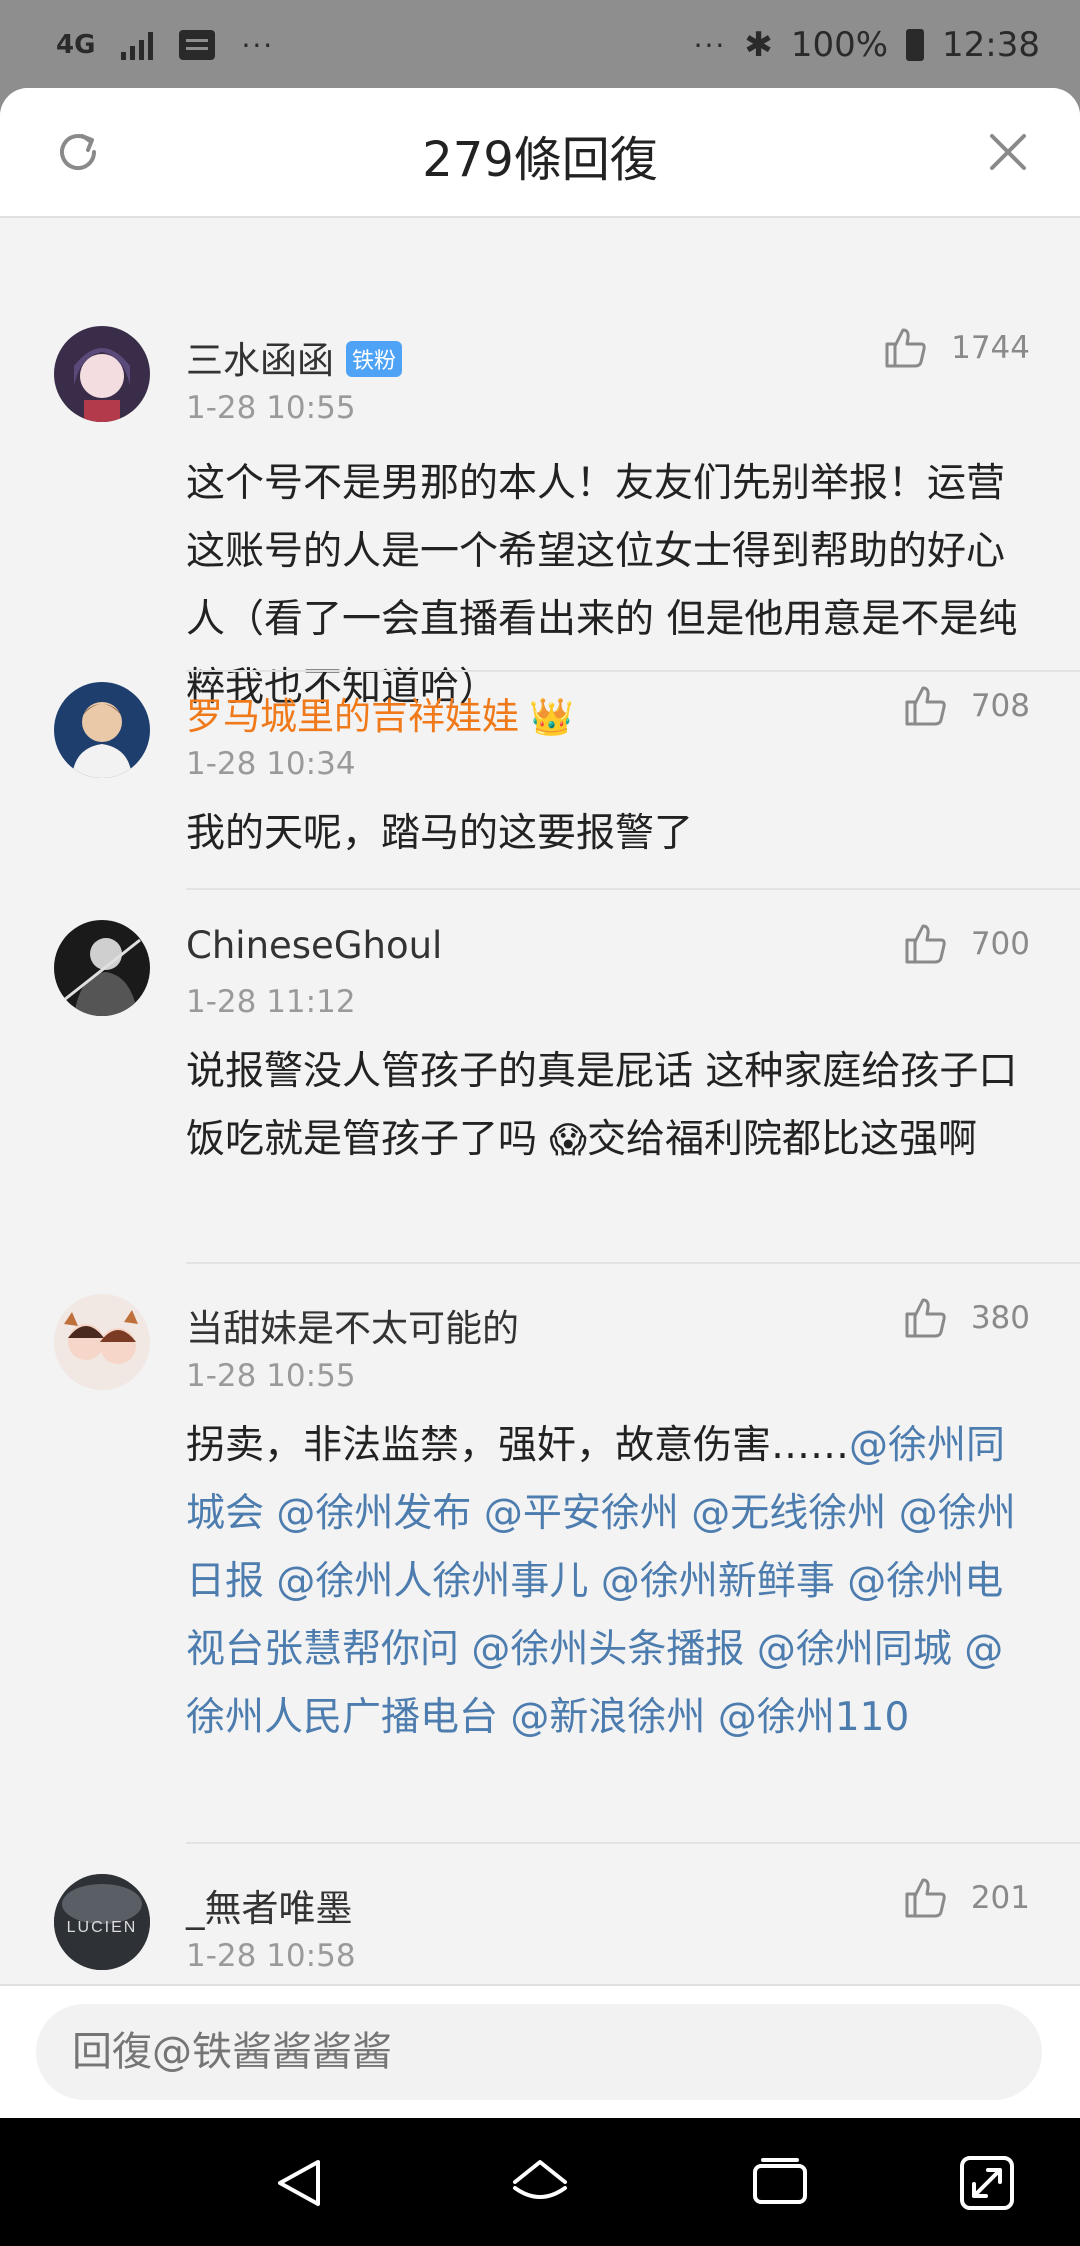 This screenshot has height=2246, width=1080. What do you see at coordinates (991, 45) in the screenshot?
I see `clock: 12:38` at bounding box center [991, 45].